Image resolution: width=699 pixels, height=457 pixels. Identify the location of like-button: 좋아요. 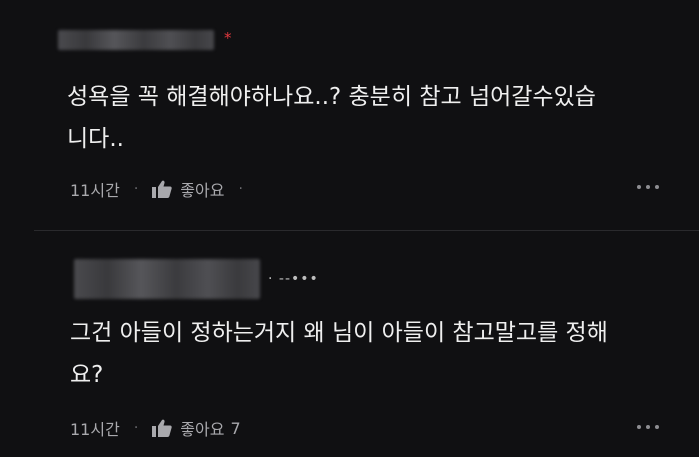
(188, 189).